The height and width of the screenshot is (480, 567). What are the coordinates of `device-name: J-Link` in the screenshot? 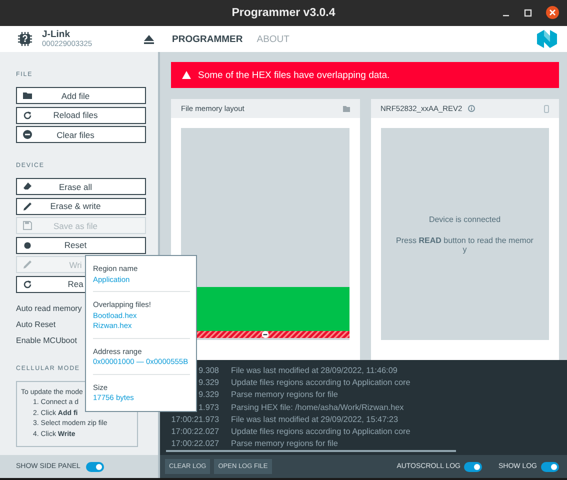 It's located at (56, 35).